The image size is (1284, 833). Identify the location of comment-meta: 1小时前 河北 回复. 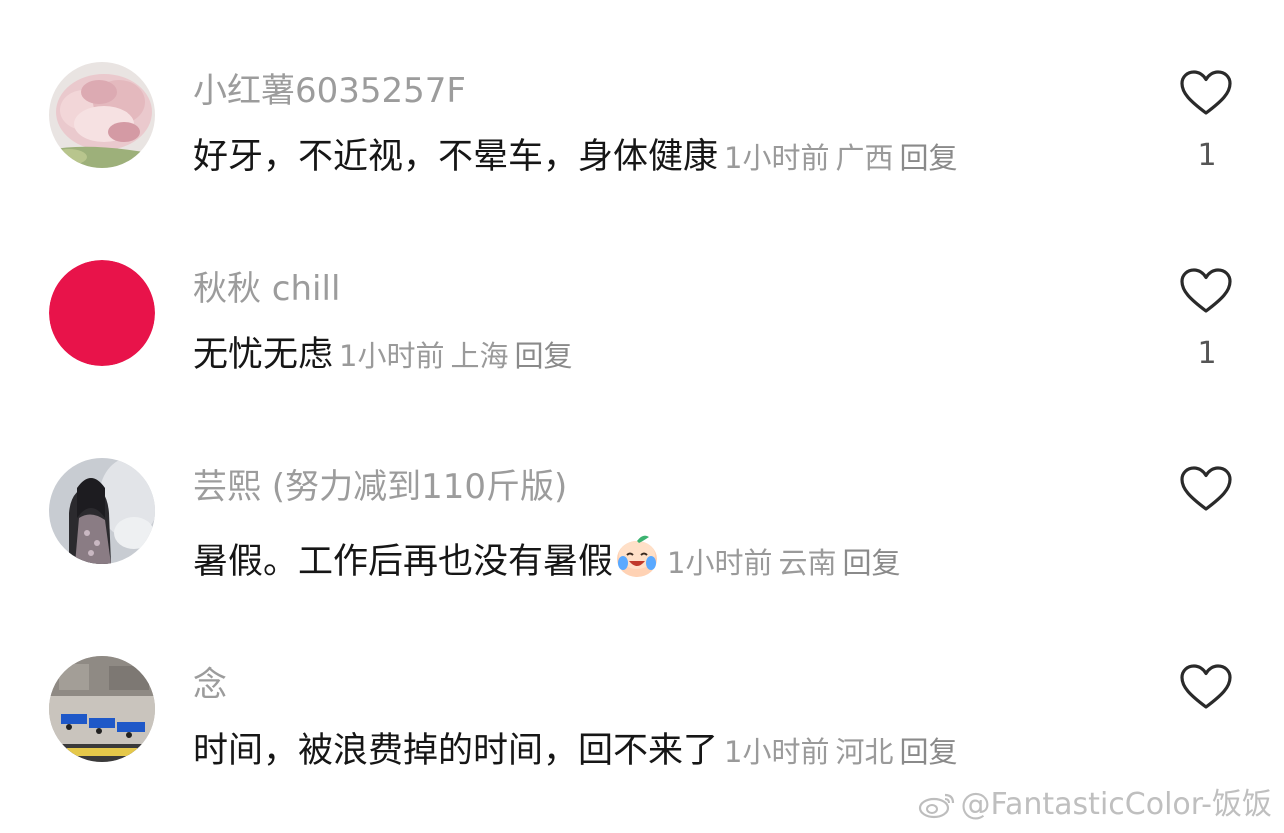
(843, 752).